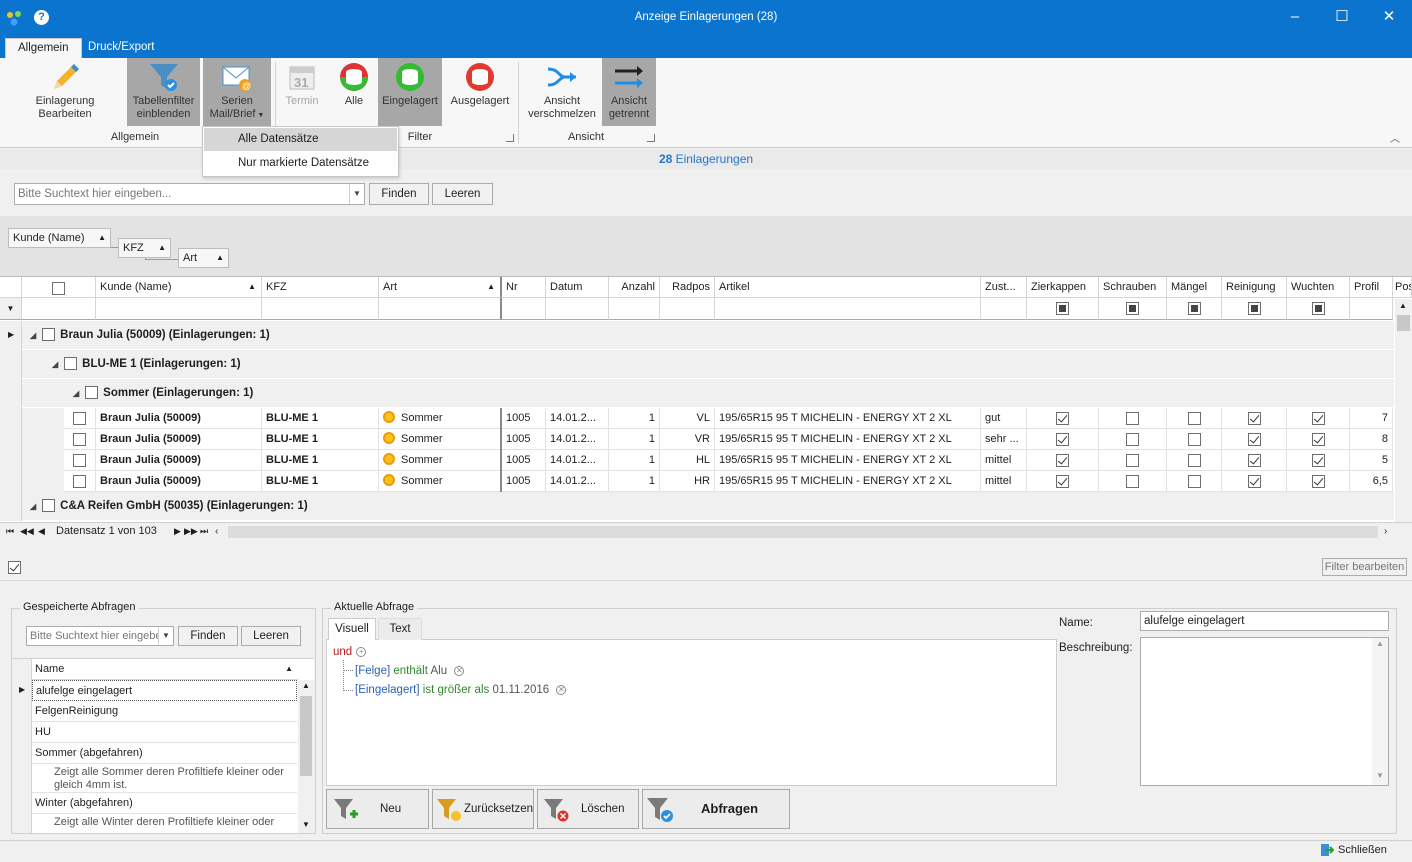 This screenshot has height=862, width=1412. Describe the element at coordinates (524, 287) in the screenshot. I see `column-header-nr: Nr` at that location.